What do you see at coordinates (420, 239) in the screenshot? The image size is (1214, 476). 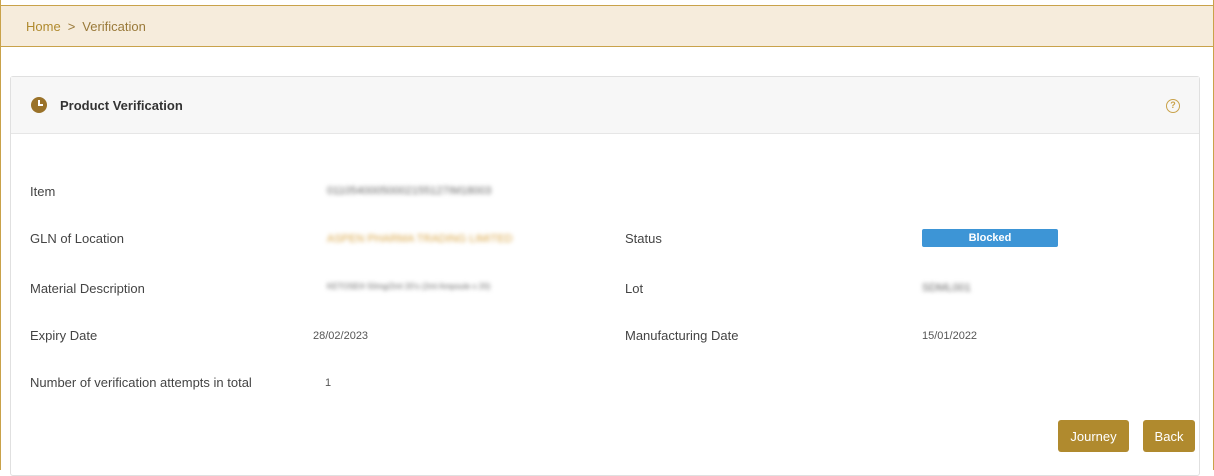 I see `gln-value: ASPEN PHARMA TRADING LIMITED` at bounding box center [420, 239].